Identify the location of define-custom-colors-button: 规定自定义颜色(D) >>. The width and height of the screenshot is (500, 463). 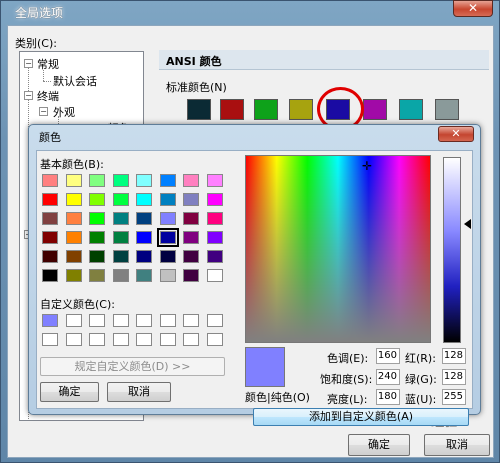
(132, 366).